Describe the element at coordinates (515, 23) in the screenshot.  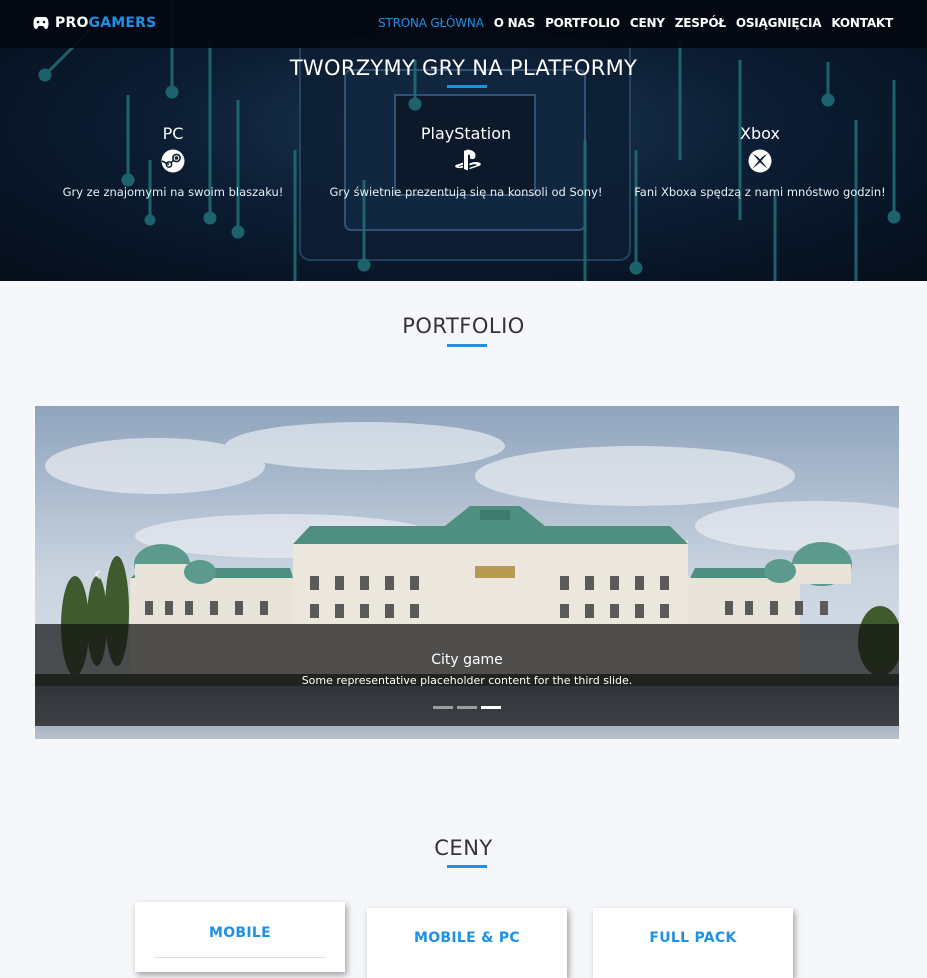
I see `nav-item-about: O NAS` at that location.